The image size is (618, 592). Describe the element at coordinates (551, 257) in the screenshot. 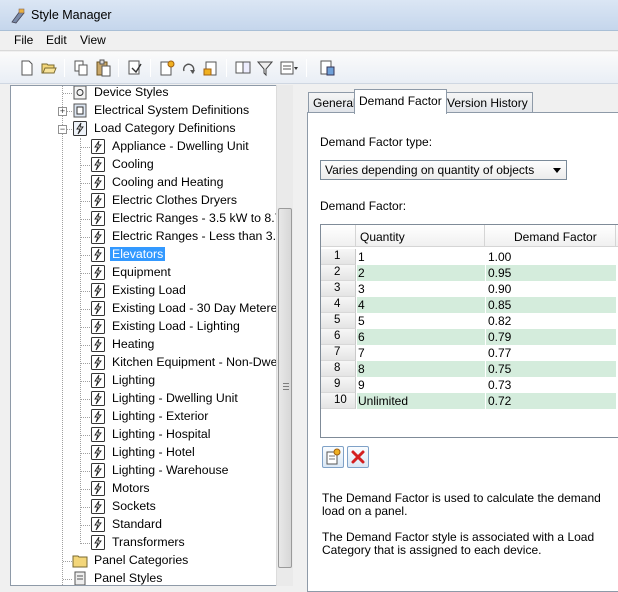

I see `demand-factor-cell: 1.00` at that location.